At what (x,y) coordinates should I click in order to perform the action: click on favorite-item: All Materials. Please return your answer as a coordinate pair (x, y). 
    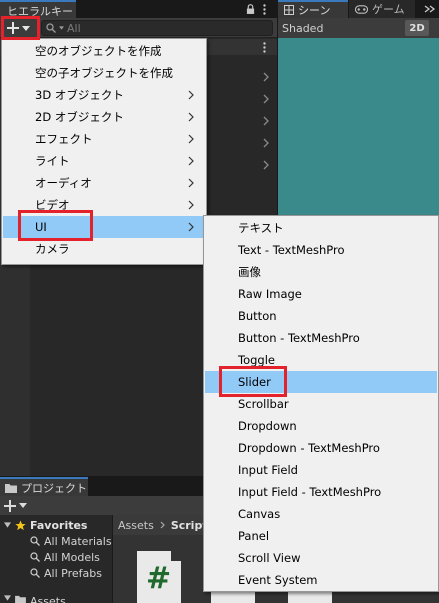
    Looking at the image, I should click on (71, 541).